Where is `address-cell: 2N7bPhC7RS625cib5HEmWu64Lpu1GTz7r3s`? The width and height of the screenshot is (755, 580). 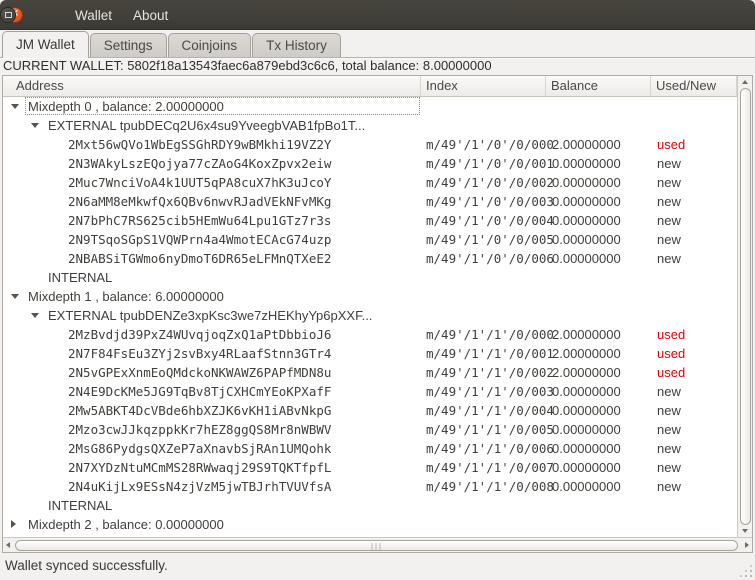
address-cell: 2N7bPhC7RS625cib5HEmWu64Lpu1GTz7r3s is located at coordinates (212, 220).